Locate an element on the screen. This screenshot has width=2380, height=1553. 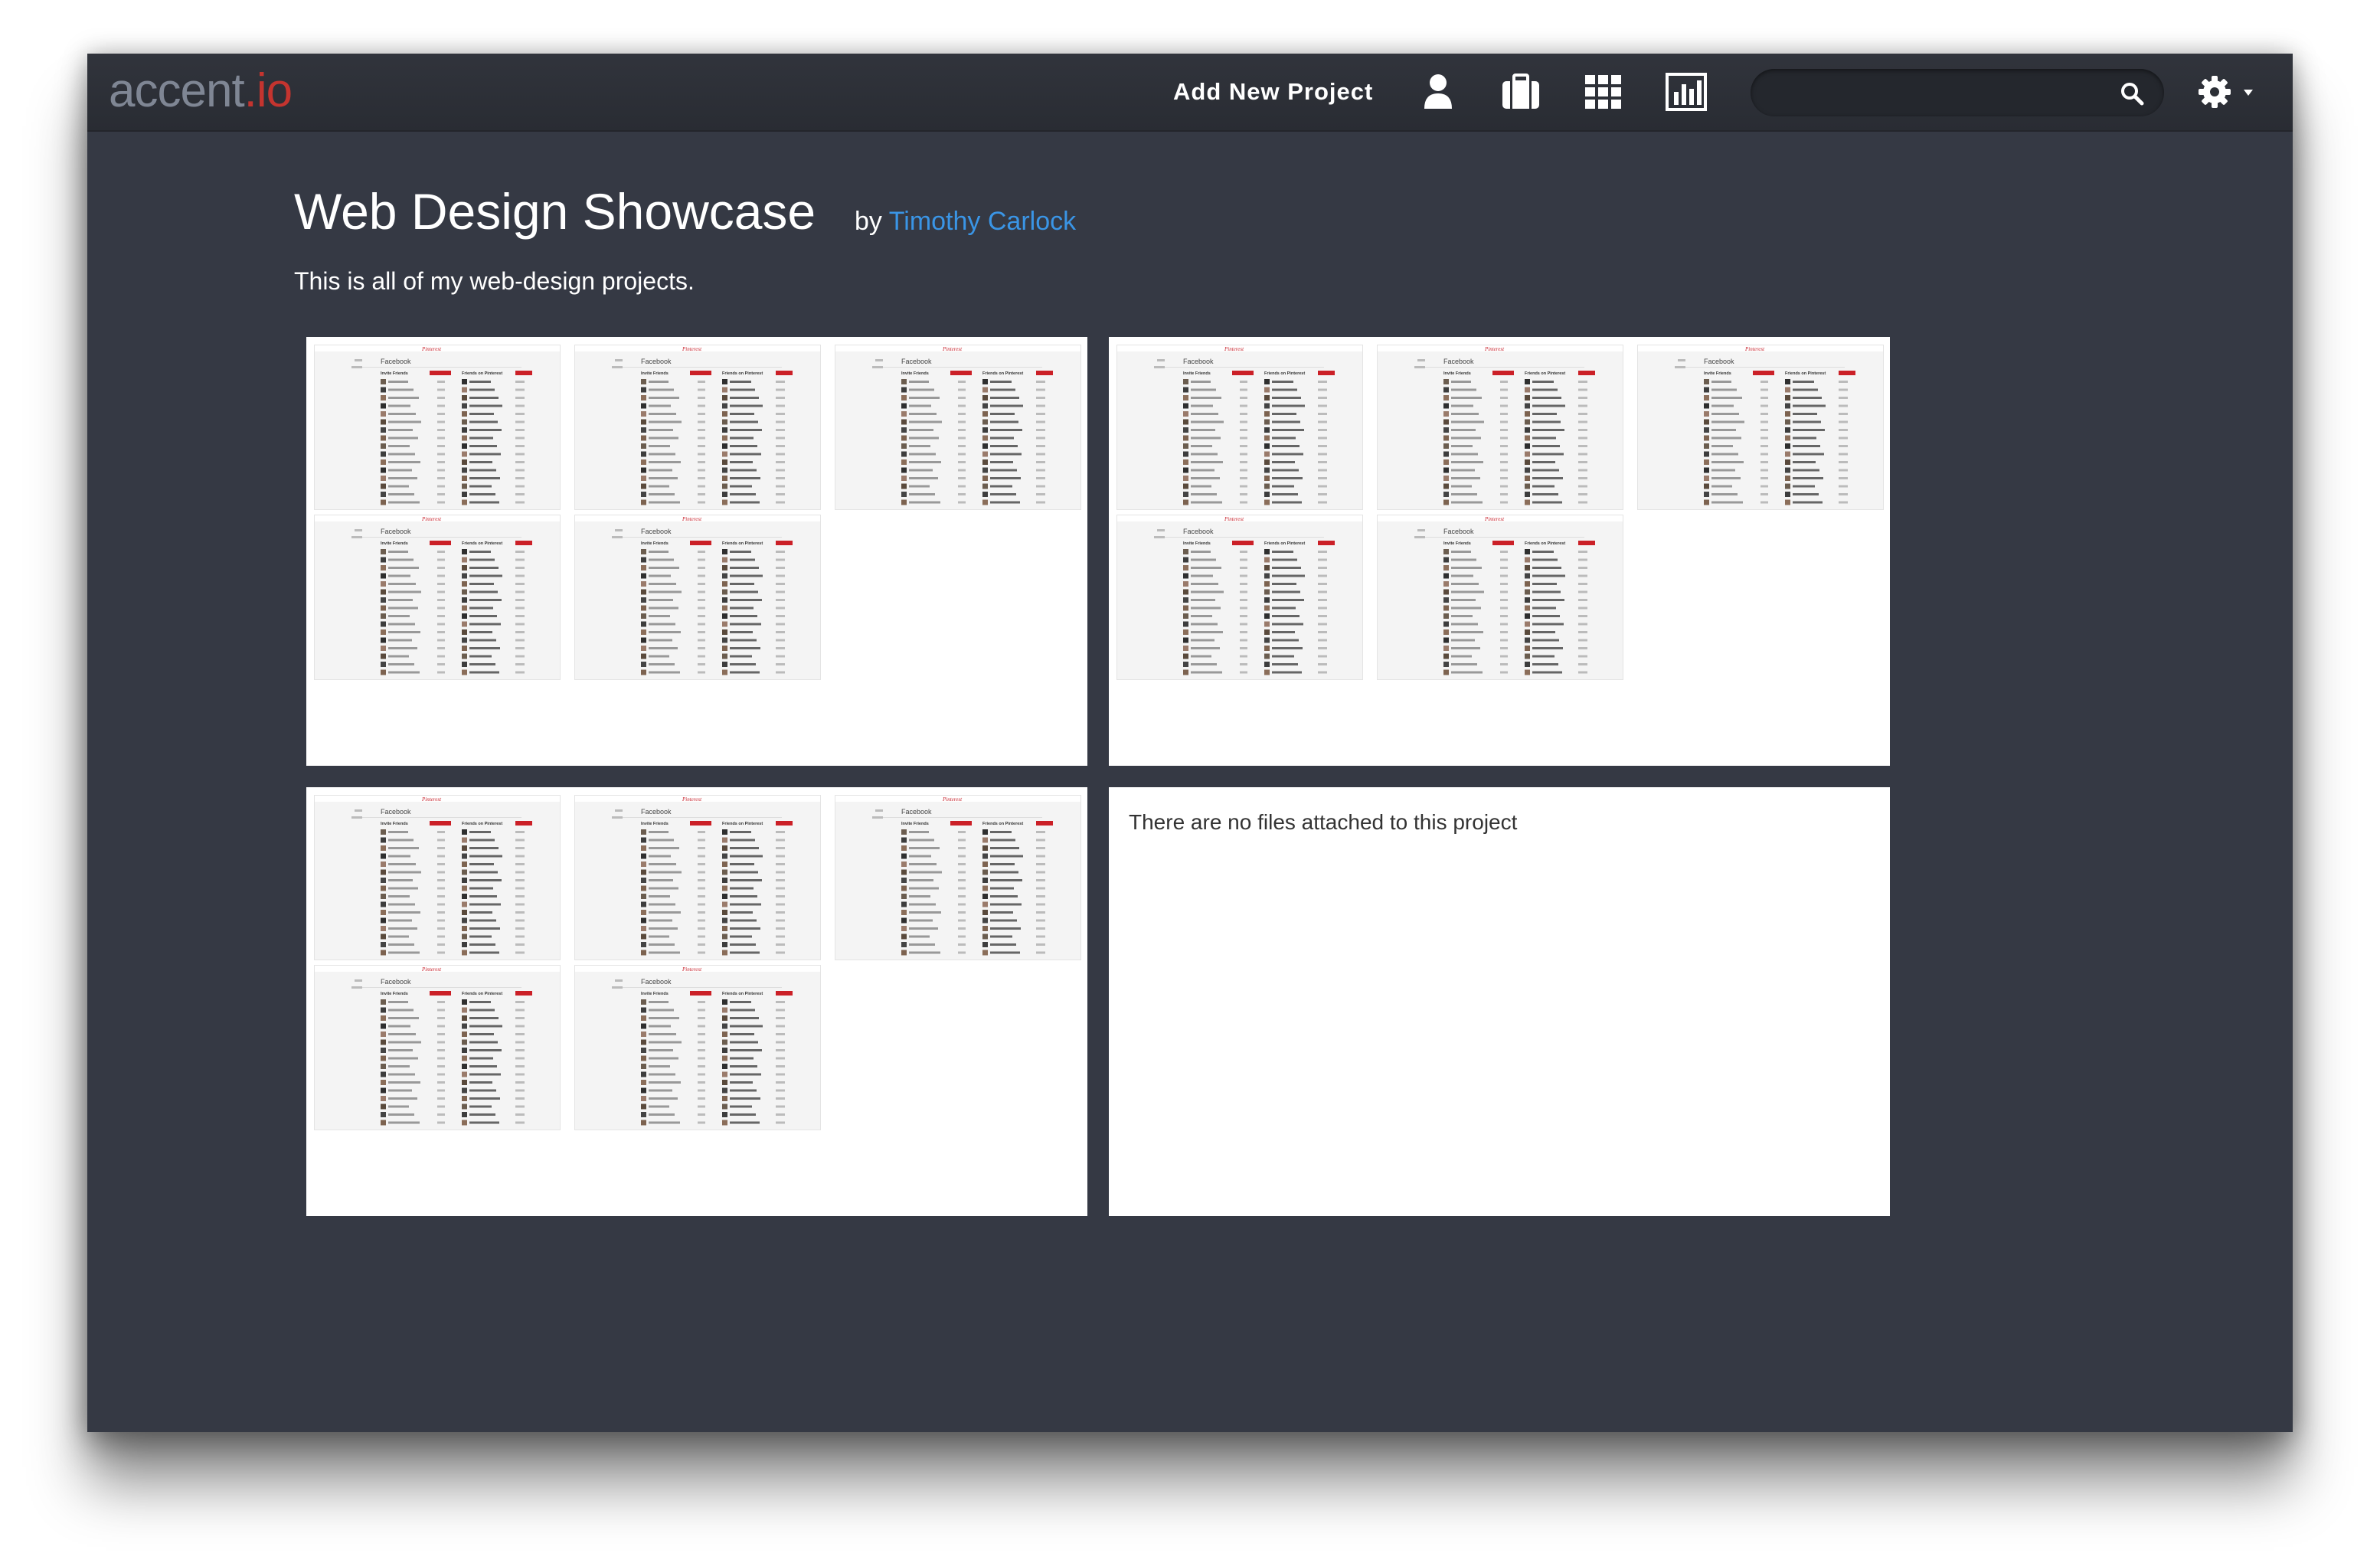
byline: by Timothy Carlock is located at coordinates (965, 221).